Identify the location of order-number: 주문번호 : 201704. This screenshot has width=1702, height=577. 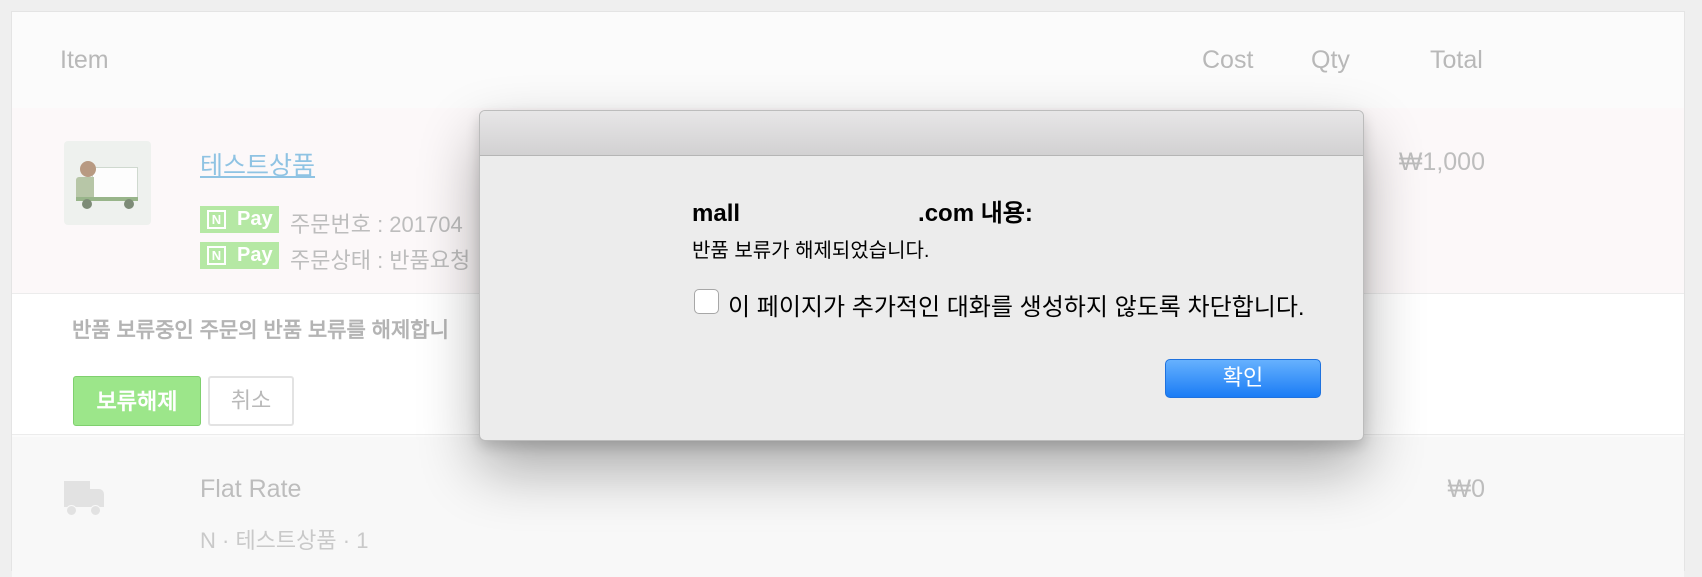
(376, 224).